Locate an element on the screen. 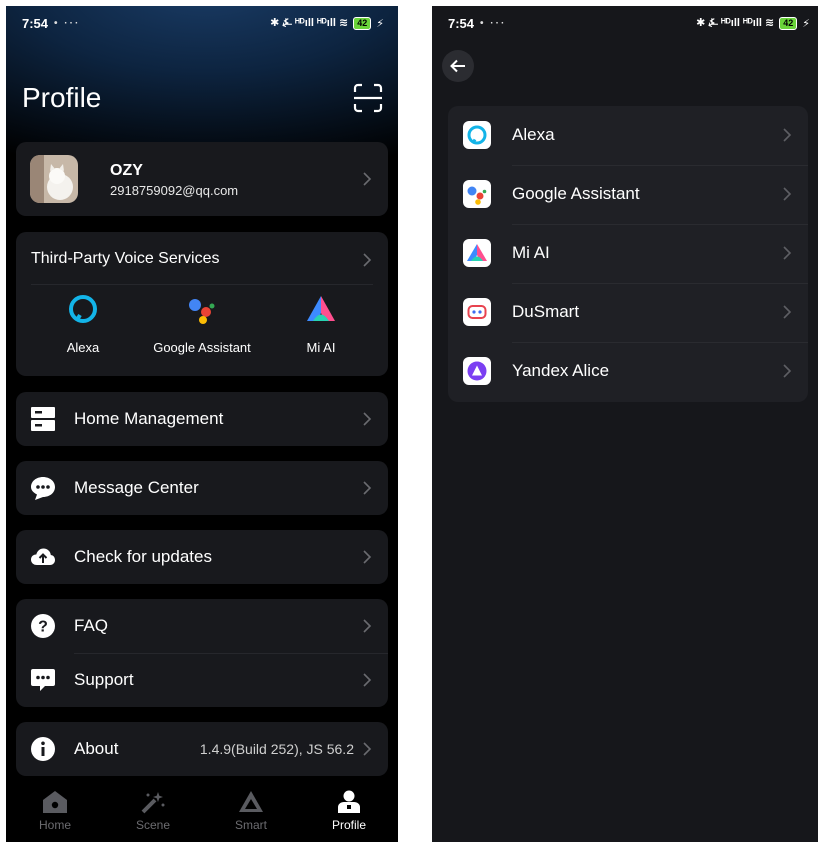 The image size is (818, 842). help-card: ? FAQ Support is located at coordinates (202, 653).